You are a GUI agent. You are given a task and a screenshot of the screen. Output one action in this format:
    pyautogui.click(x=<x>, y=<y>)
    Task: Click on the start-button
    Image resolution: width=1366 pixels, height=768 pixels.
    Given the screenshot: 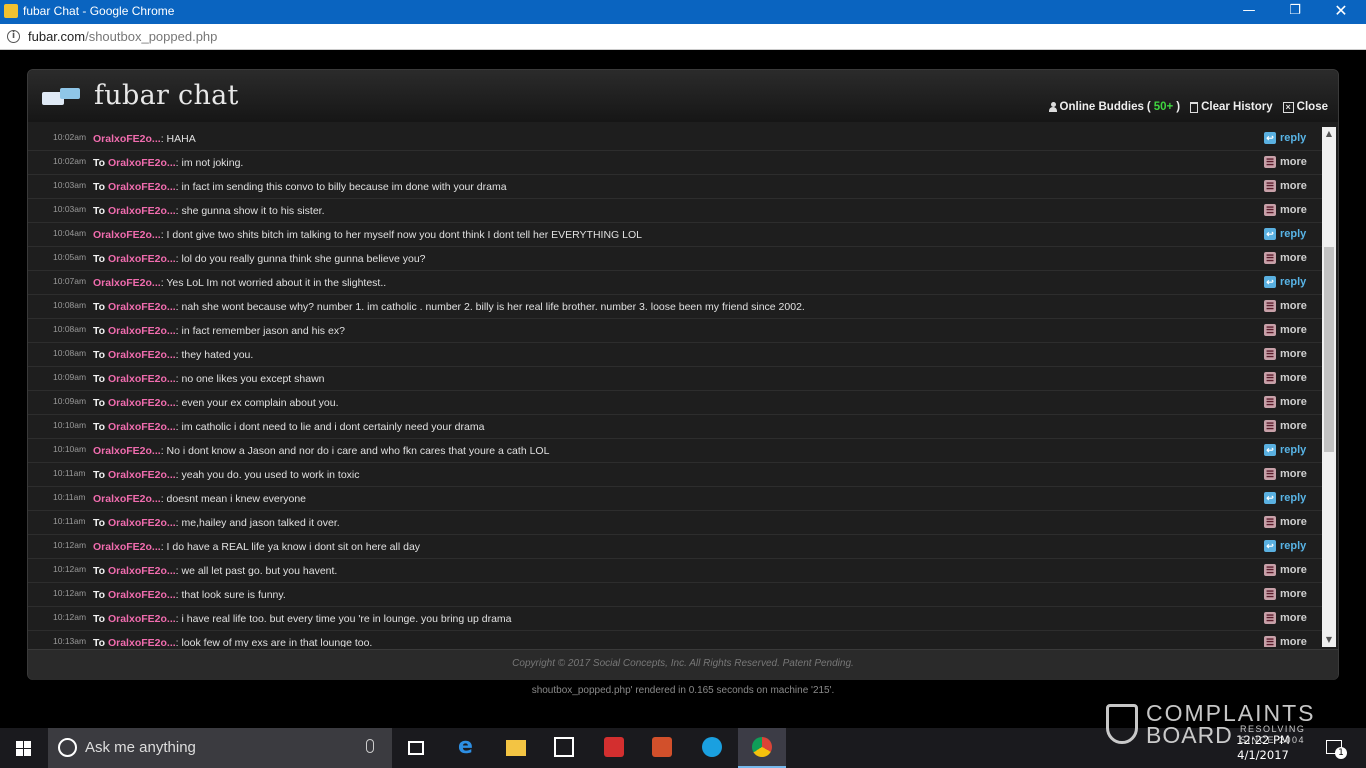 What is the action you would take?
    pyautogui.click(x=24, y=748)
    